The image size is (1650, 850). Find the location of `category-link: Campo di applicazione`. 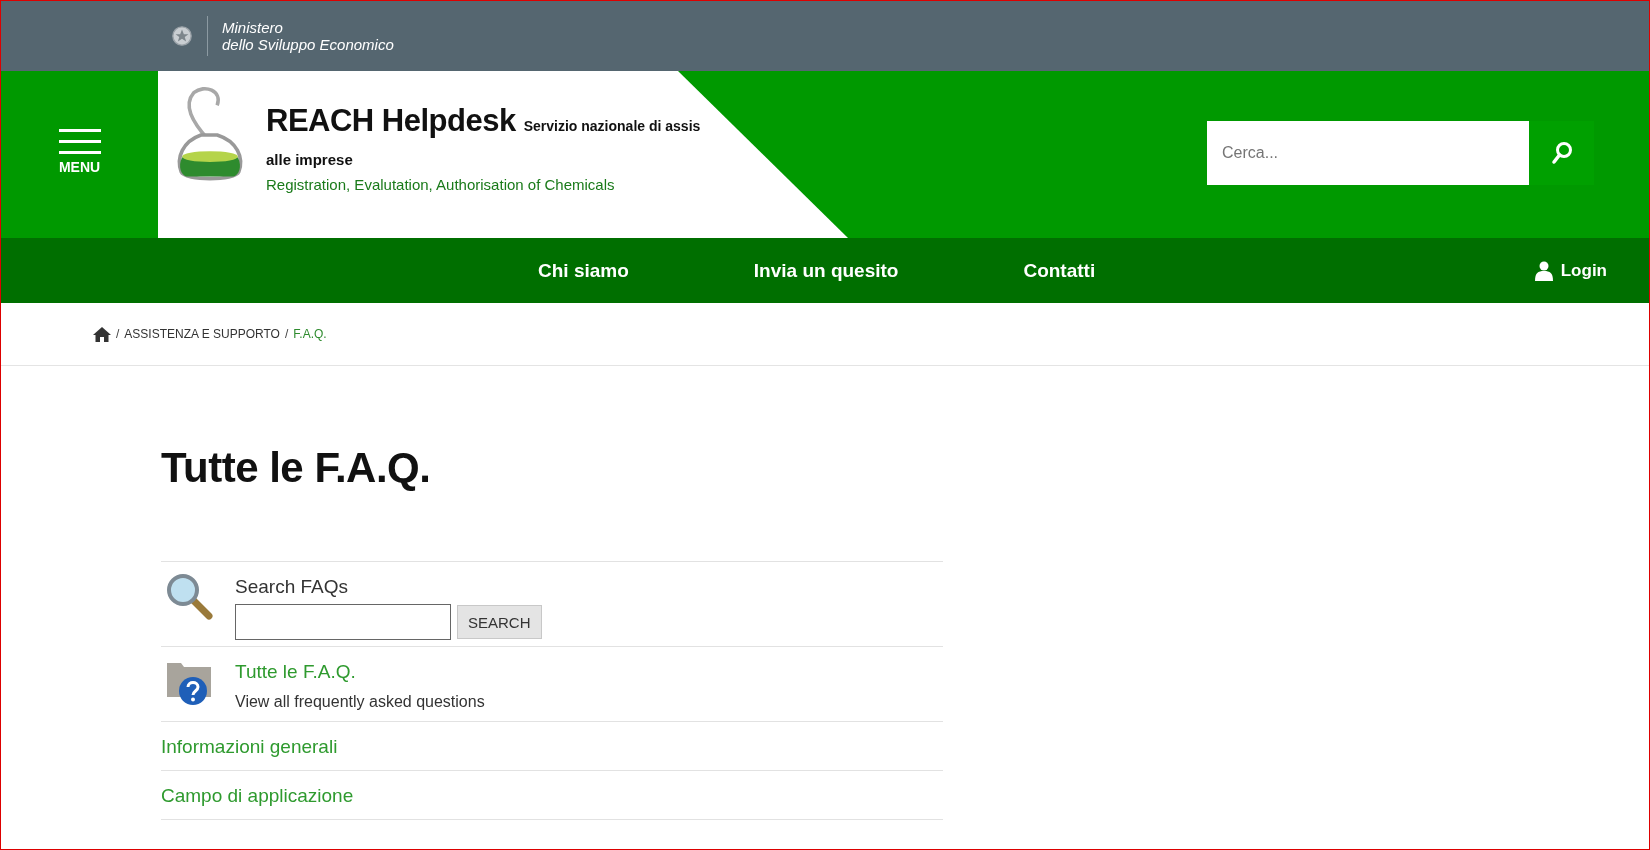

category-link: Campo di applicazione is located at coordinates (257, 795).